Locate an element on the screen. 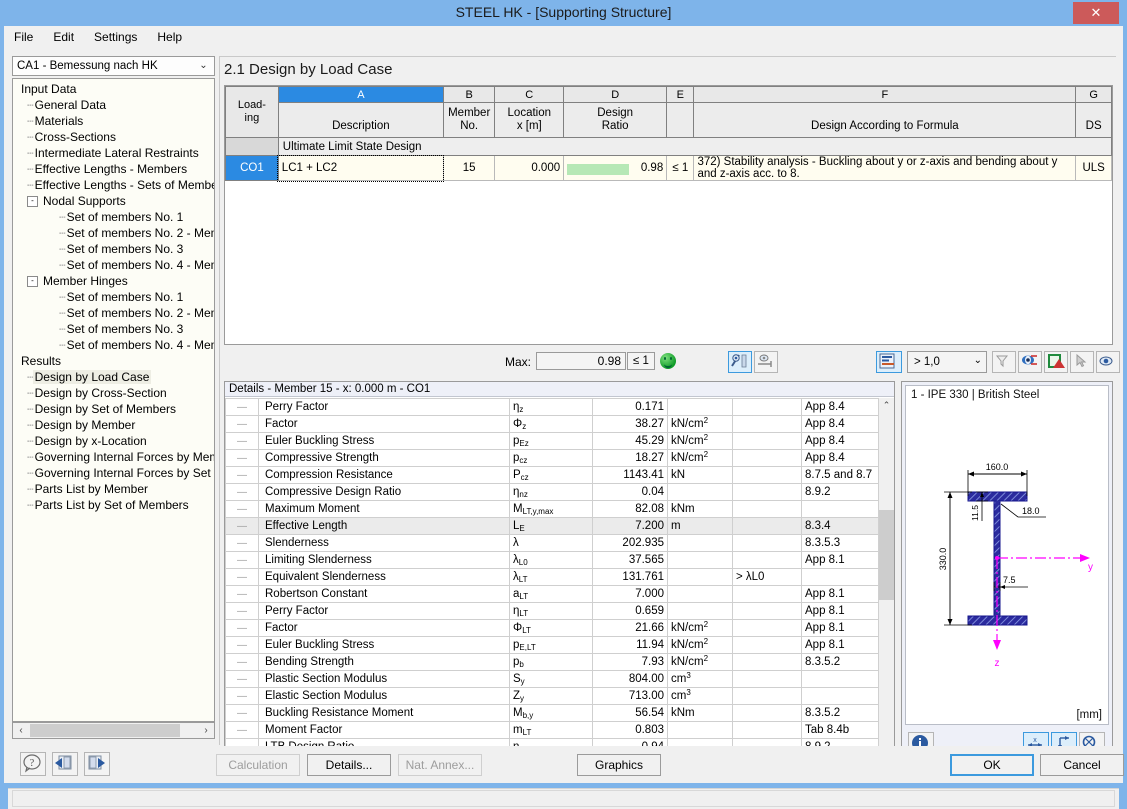 This screenshot has width=1127, height=809. tree-item: ┄ Cross-Sections is located at coordinates (113, 137).